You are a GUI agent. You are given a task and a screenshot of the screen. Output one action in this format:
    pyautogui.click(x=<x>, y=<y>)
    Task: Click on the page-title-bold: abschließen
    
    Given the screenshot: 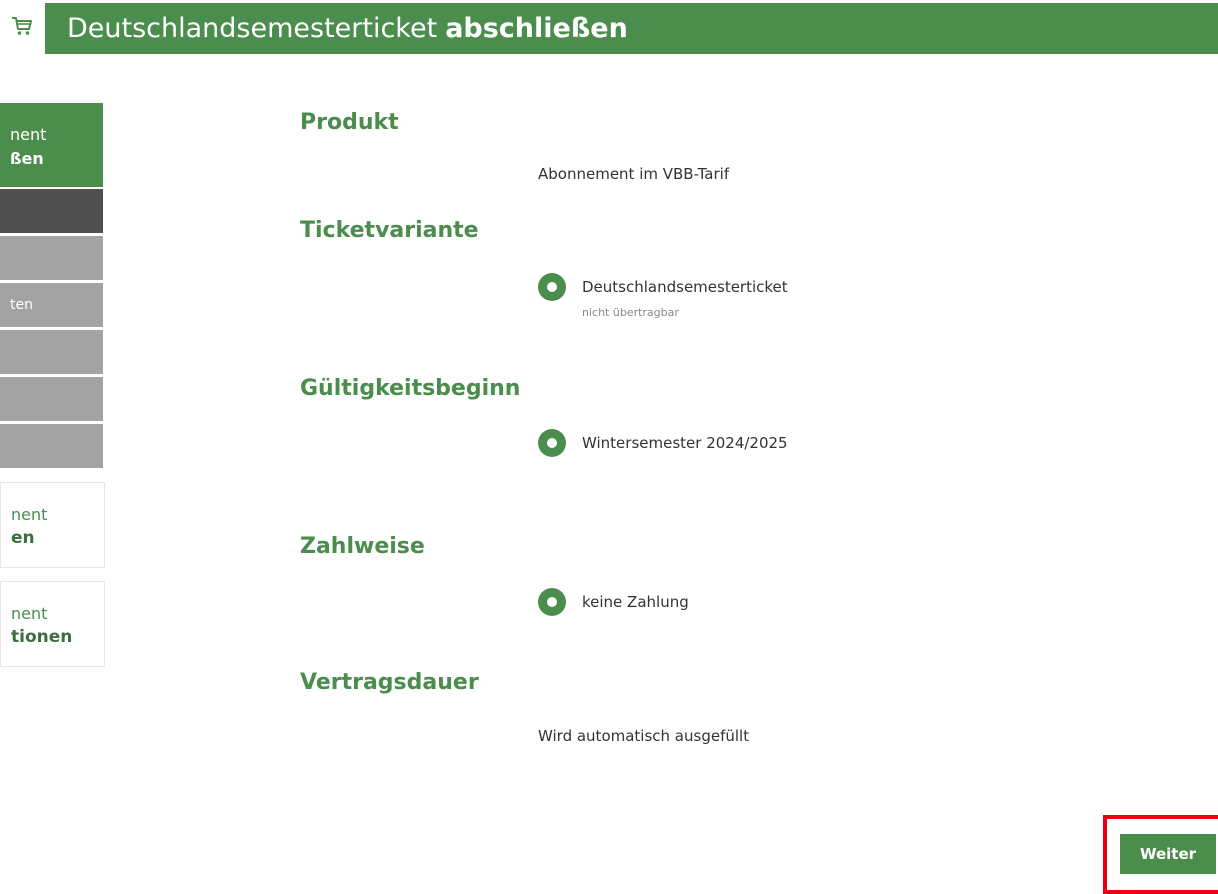 What is the action you would take?
    pyautogui.click(x=536, y=28)
    